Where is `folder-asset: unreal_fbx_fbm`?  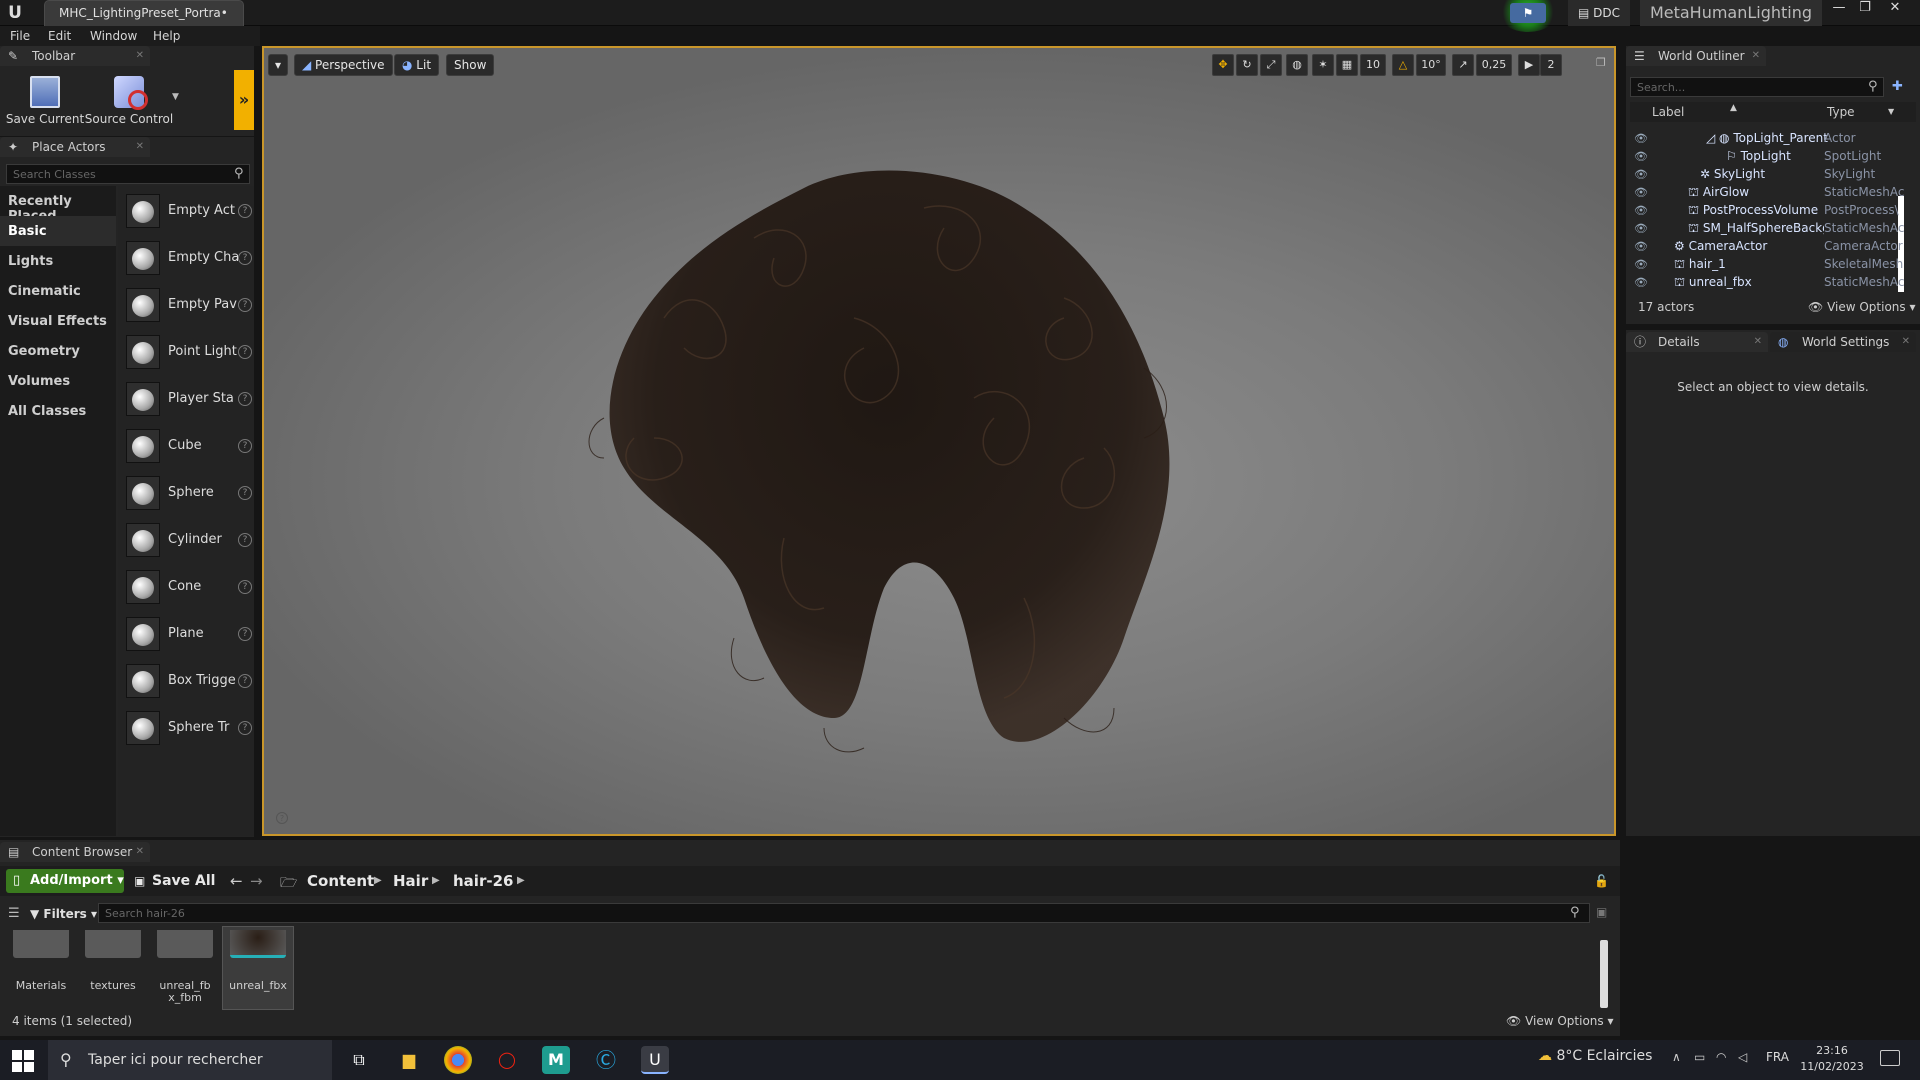
folder-asset: unreal_fbx_fbm is located at coordinates (185, 967).